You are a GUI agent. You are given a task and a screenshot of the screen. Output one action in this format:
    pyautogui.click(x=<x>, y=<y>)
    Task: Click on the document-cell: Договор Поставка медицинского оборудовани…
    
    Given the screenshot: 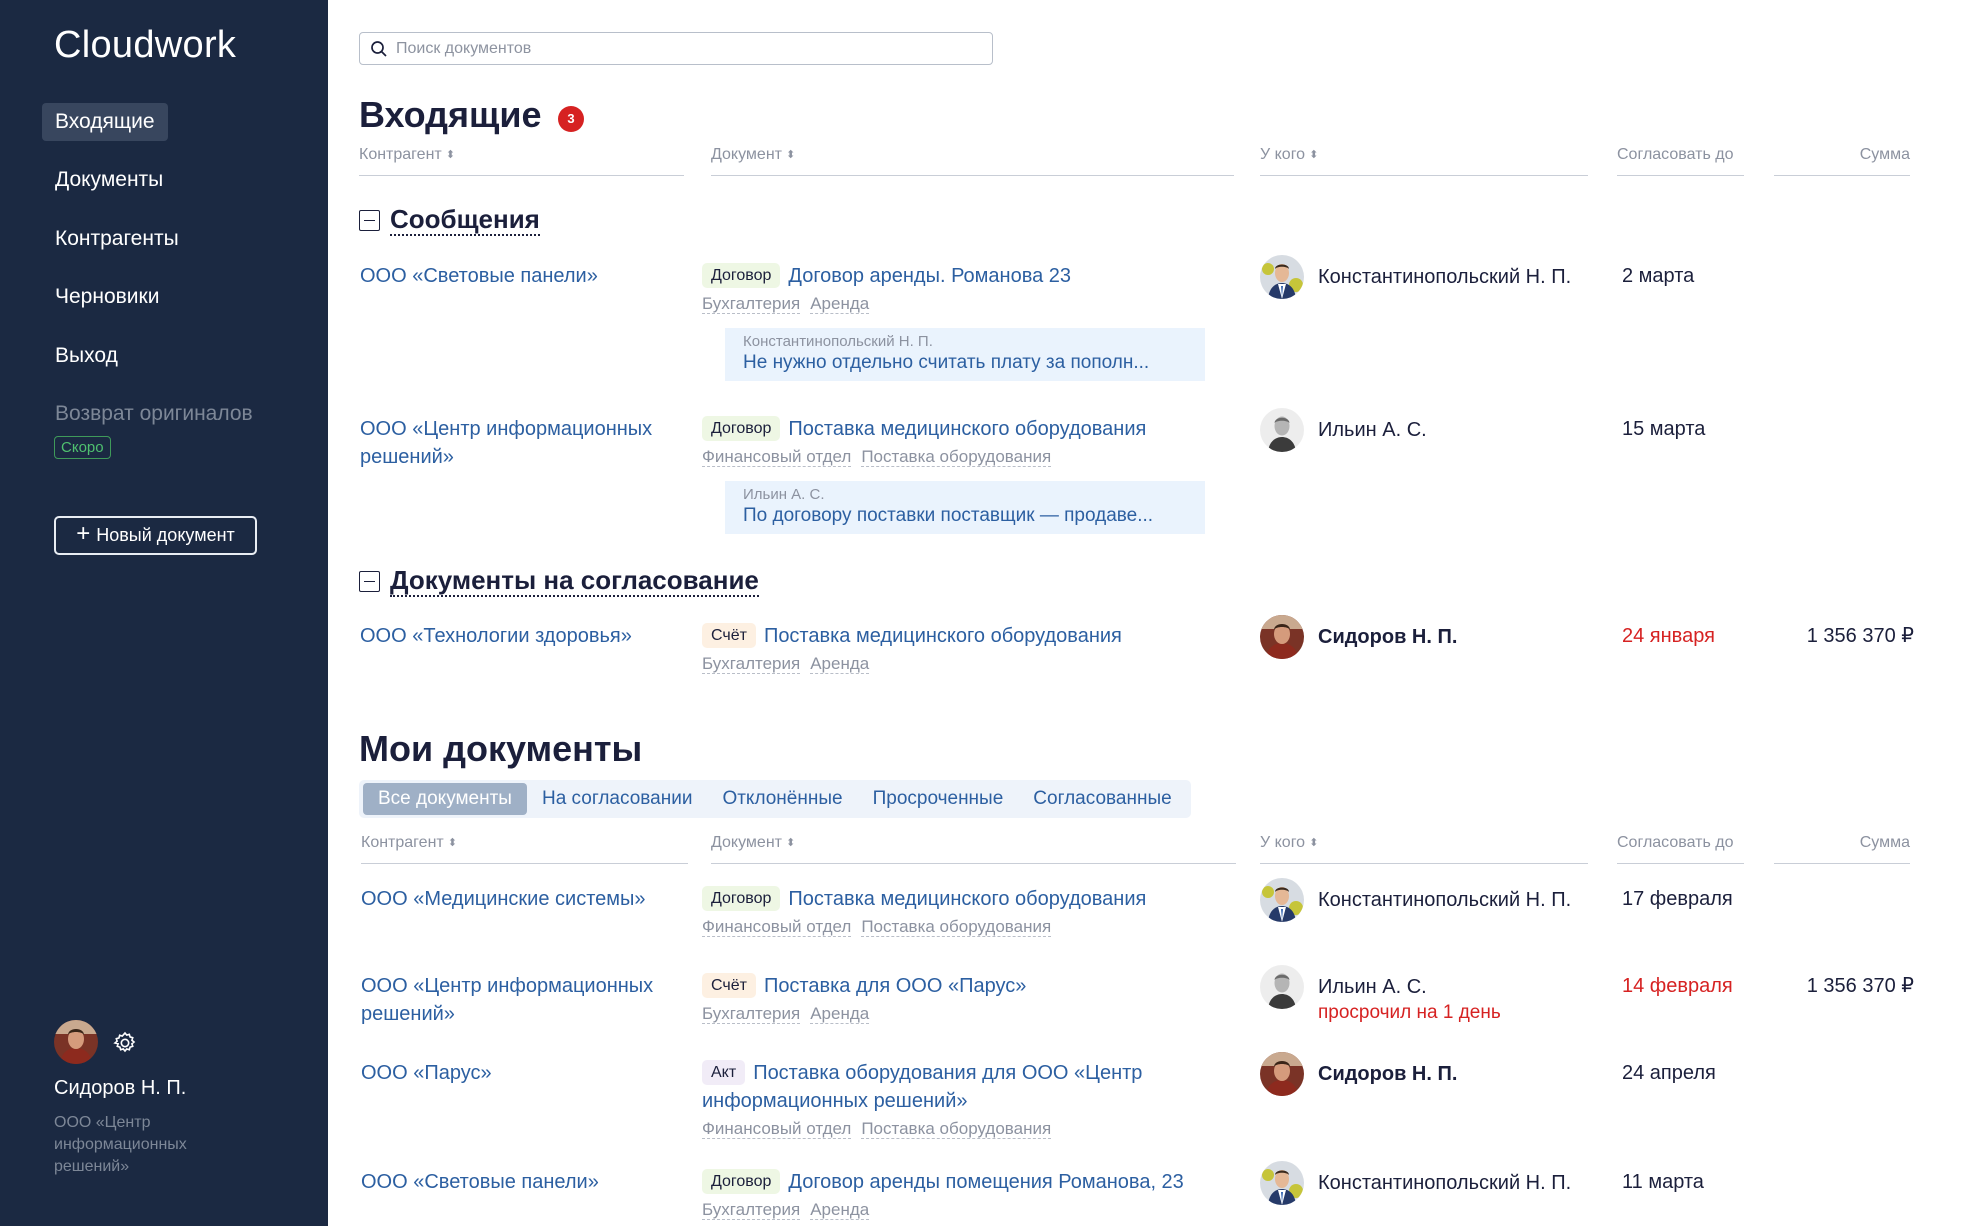 What is the action you would take?
    pyautogui.click(x=972, y=911)
    